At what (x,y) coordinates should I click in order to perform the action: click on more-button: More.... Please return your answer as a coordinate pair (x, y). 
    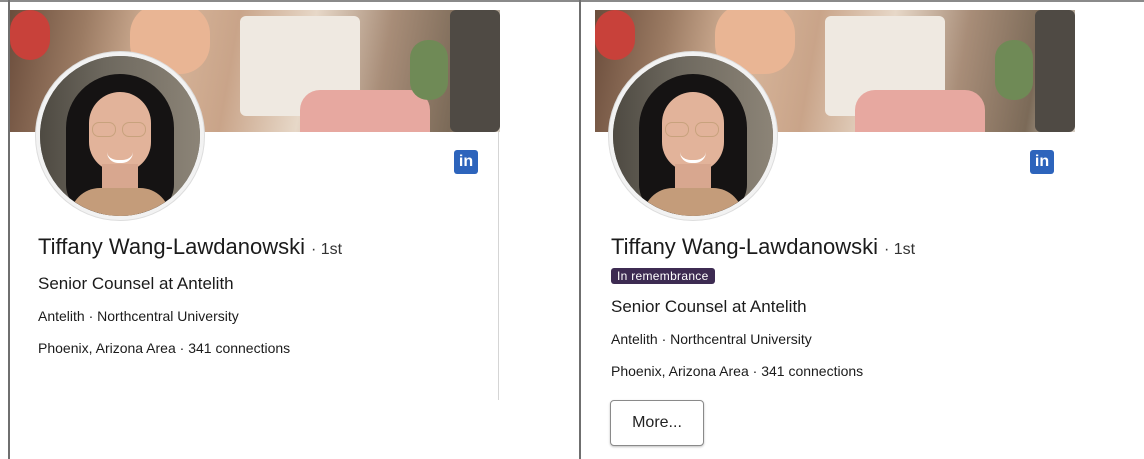
    Looking at the image, I should click on (657, 423).